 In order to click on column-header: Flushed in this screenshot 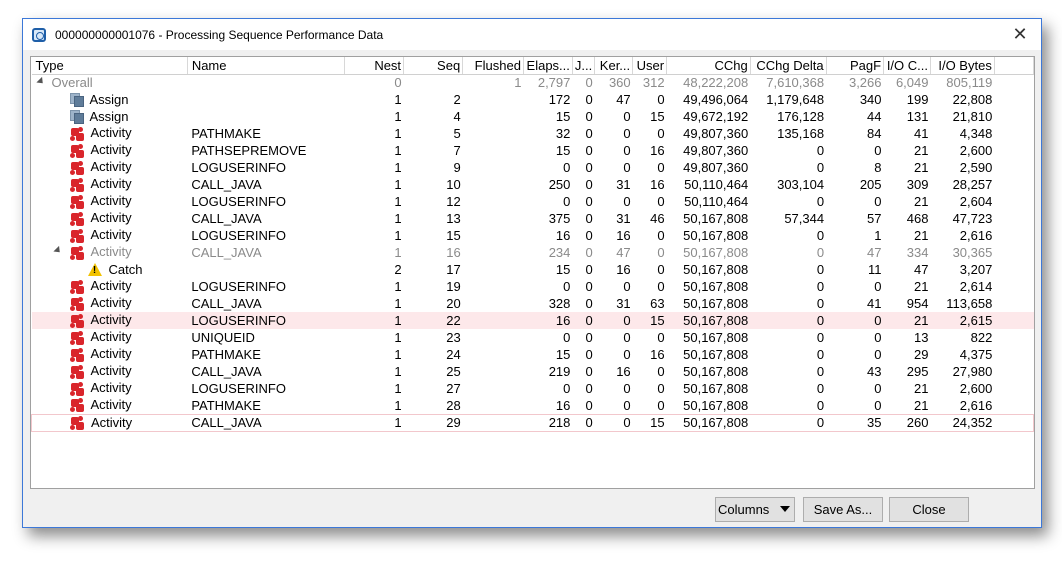, I will do `click(493, 66)`.